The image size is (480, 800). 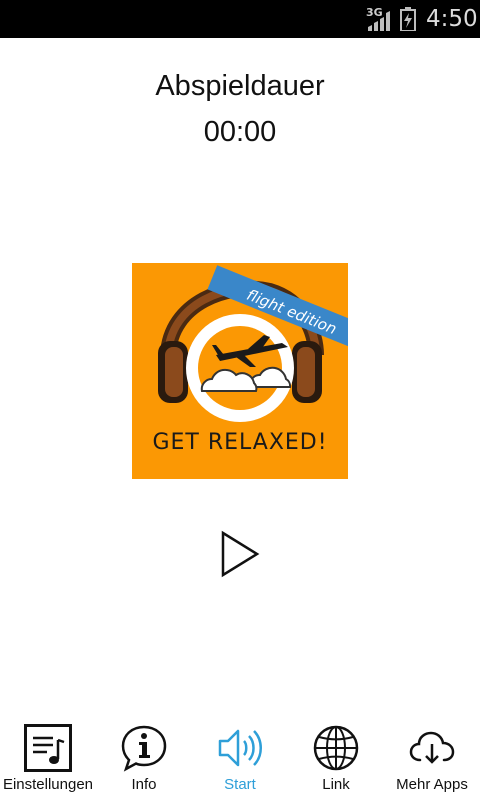 What do you see at coordinates (240, 132) in the screenshot?
I see `playback-duration: 00:00` at bounding box center [240, 132].